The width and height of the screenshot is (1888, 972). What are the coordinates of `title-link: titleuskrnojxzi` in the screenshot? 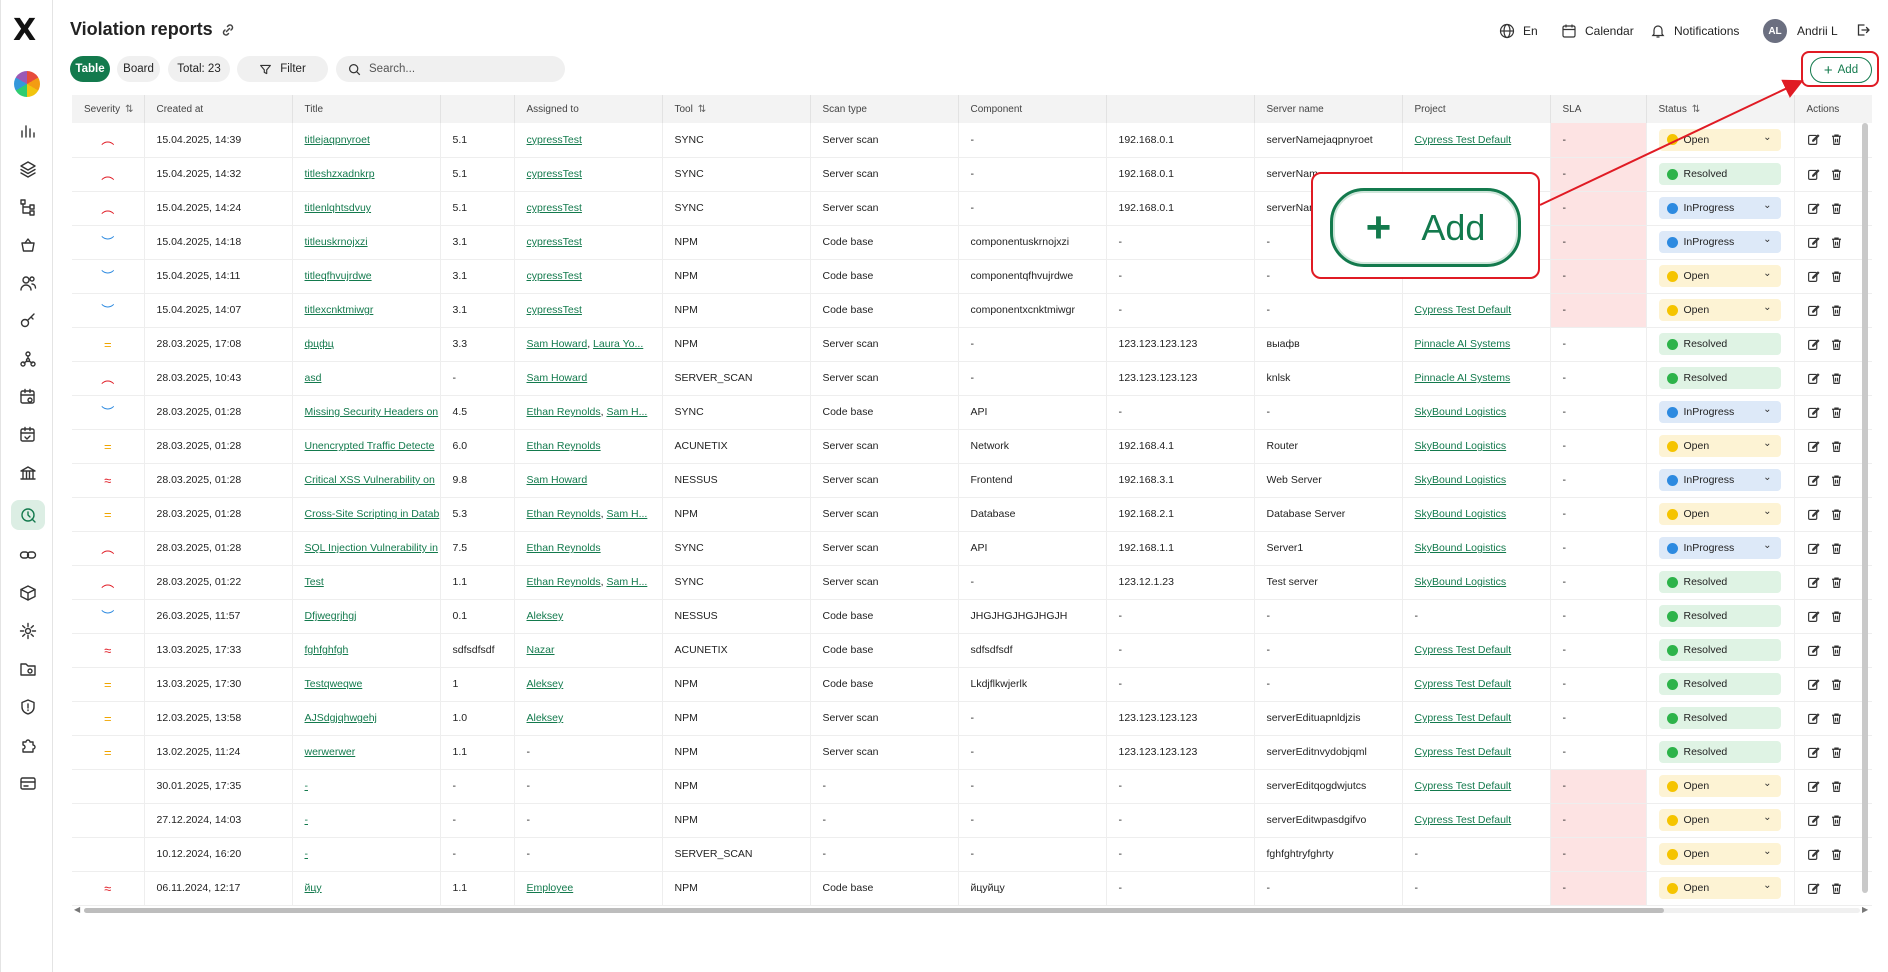 It's located at (336, 242).